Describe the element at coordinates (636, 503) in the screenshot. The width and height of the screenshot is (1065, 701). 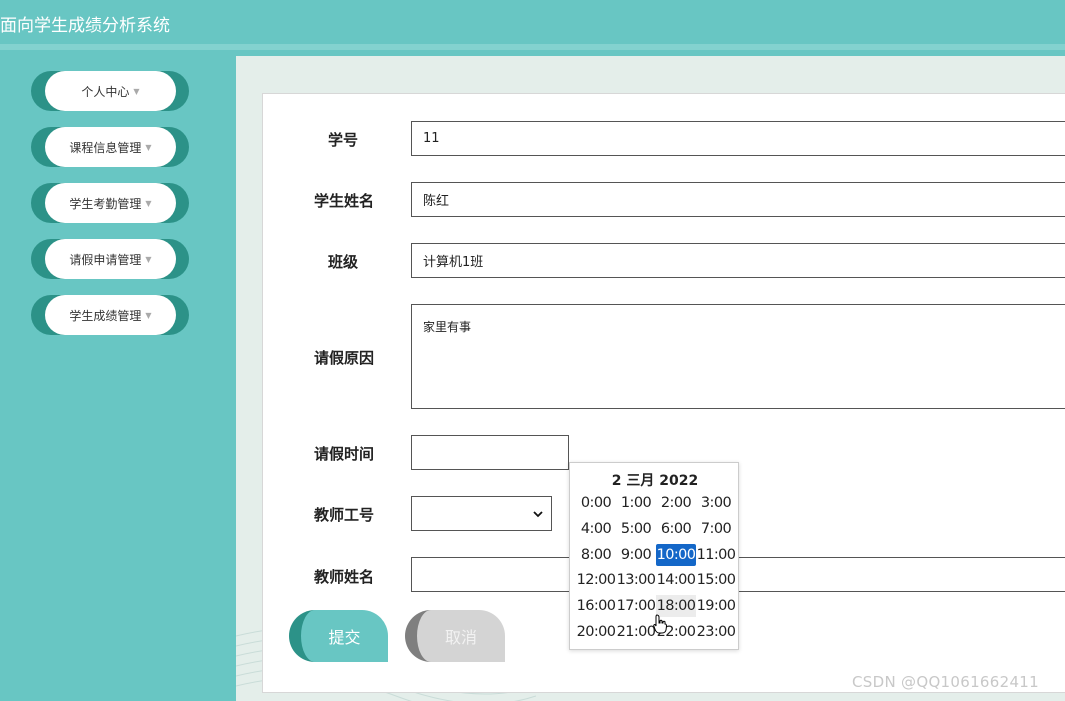
I see `time-option: 1:00` at that location.